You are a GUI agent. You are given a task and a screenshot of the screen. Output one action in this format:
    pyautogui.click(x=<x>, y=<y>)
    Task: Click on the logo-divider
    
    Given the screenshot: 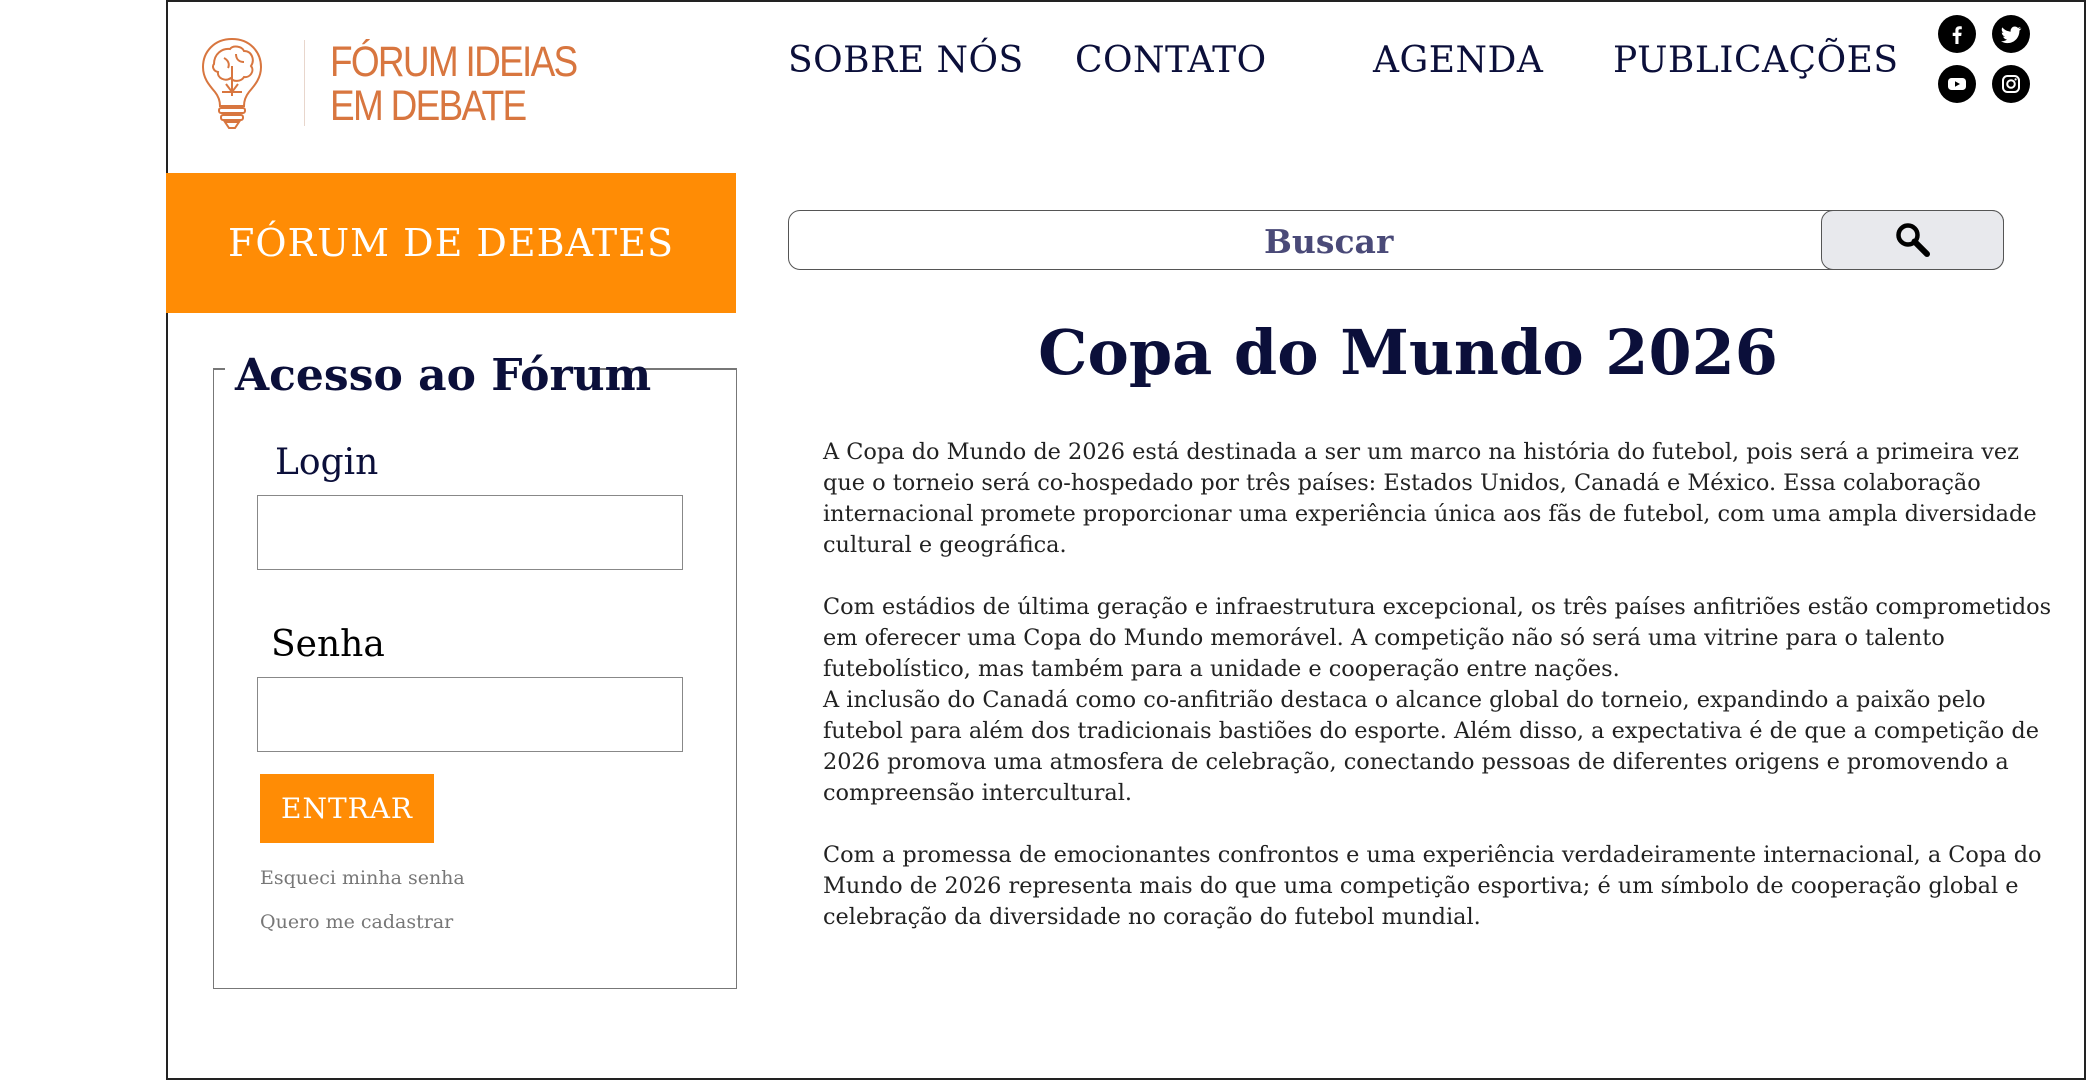 What is the action you would take?
    pyautogui.click(x=304, y=83)
    